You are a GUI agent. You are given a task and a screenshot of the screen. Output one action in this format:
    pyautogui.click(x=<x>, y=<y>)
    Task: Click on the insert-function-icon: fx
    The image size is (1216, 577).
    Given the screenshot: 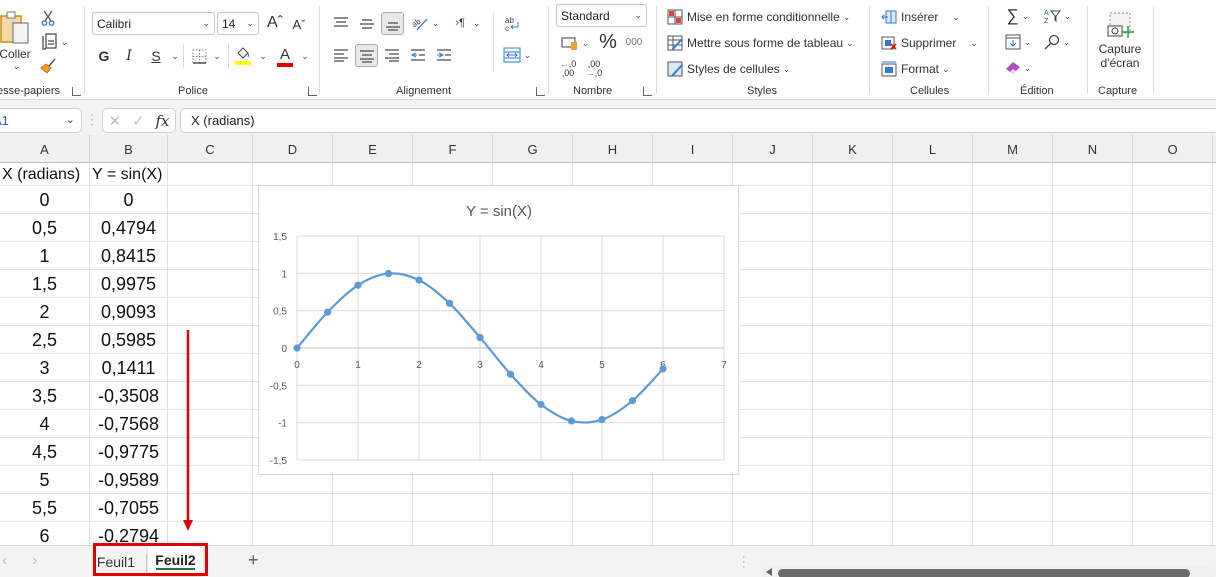 What is the action you would take?
    pyautogui.click(x=163, y=121)
    